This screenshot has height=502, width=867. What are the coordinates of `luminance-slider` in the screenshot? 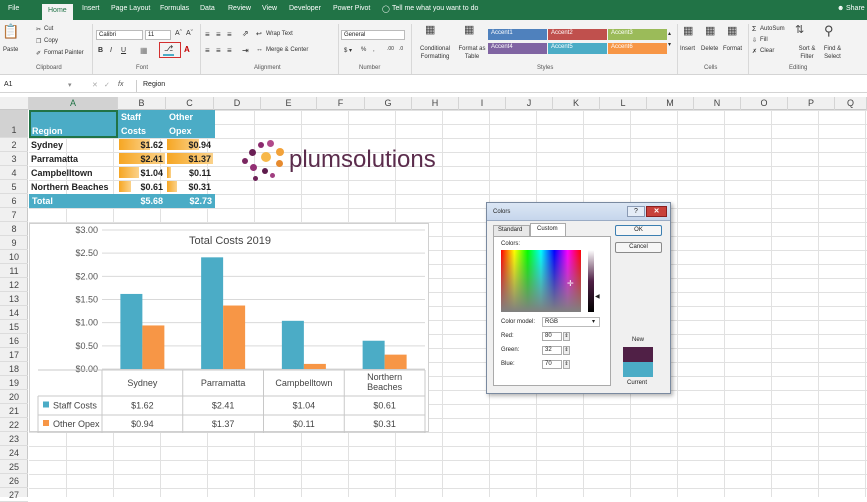 It's located at (591, 281).